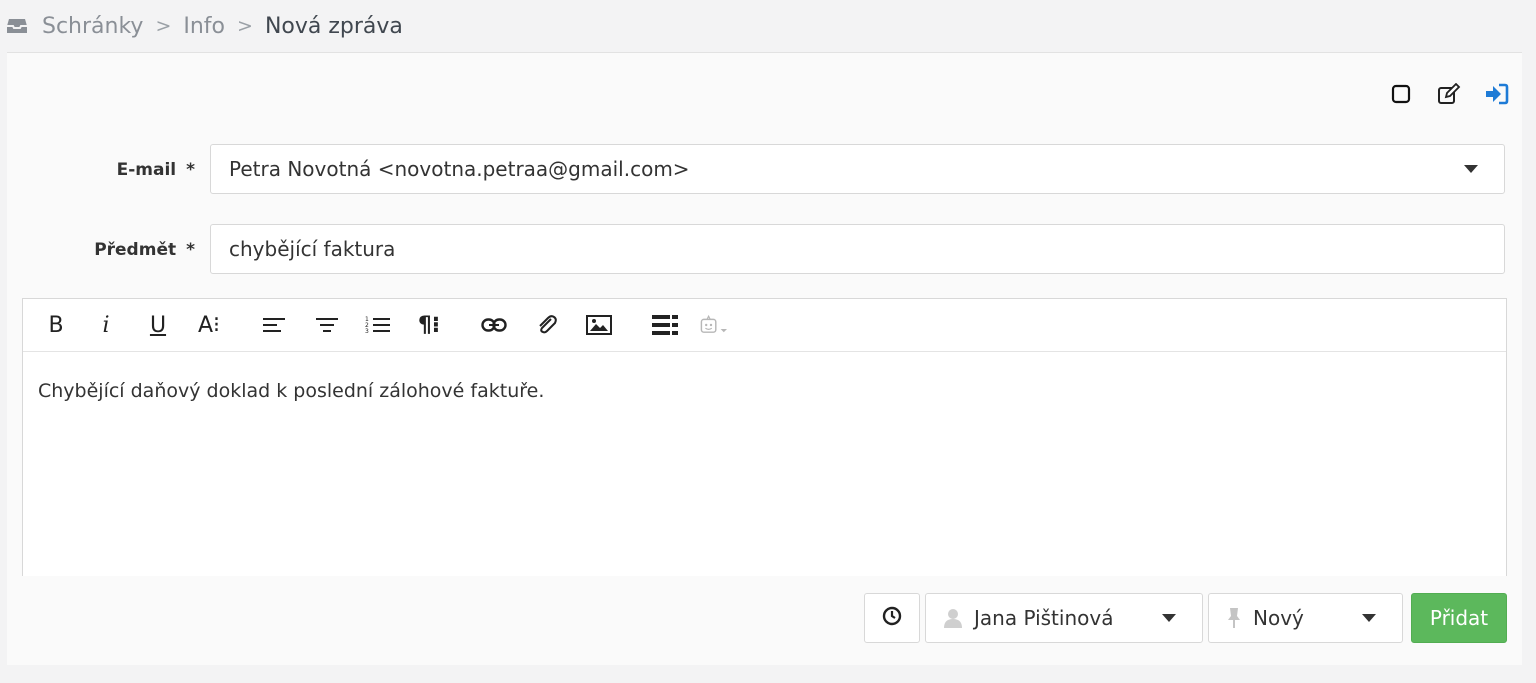 This screenshot has height=683, width=1536. Describe the element at coordinates (547, 325) in the screenshot. I see `attachment-icon` at that location.